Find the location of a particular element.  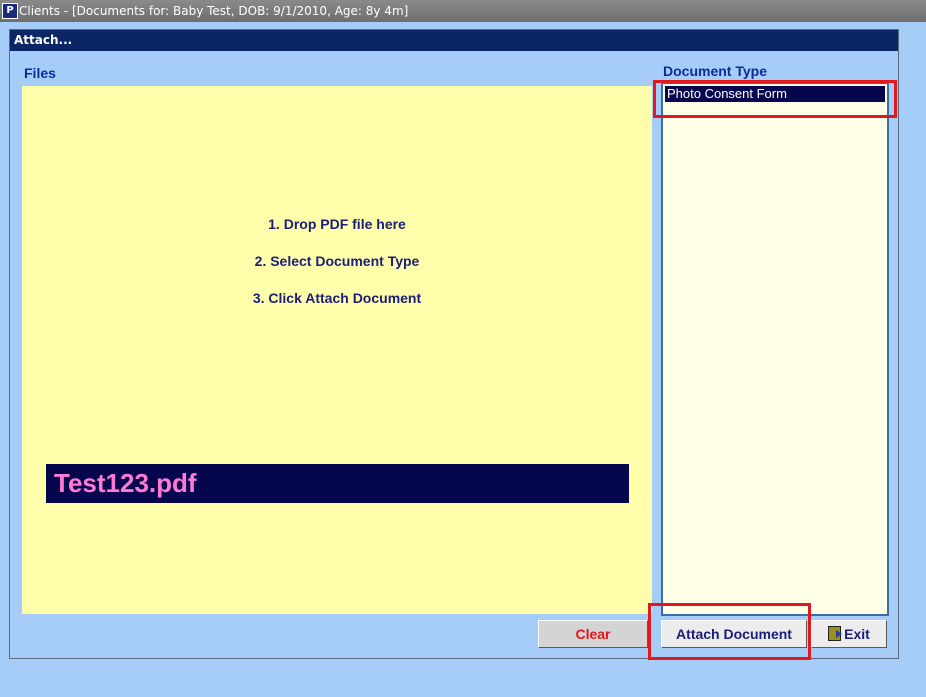

exit-button: Exit is located at coordinates (849, 634).